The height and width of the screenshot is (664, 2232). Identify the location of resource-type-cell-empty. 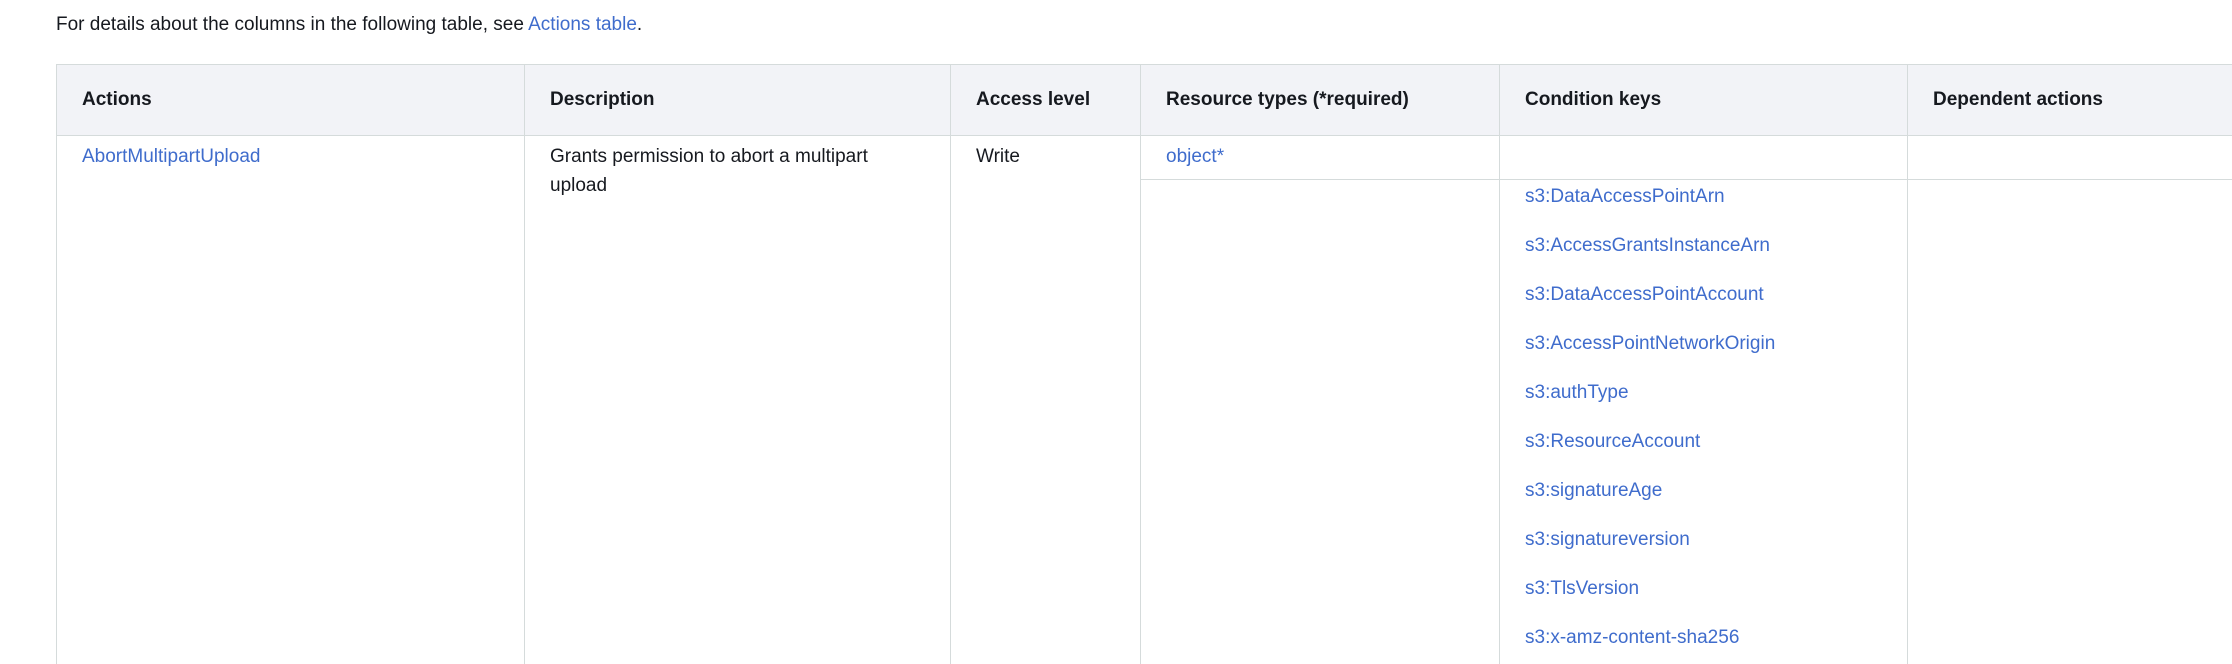
(1320, 422).